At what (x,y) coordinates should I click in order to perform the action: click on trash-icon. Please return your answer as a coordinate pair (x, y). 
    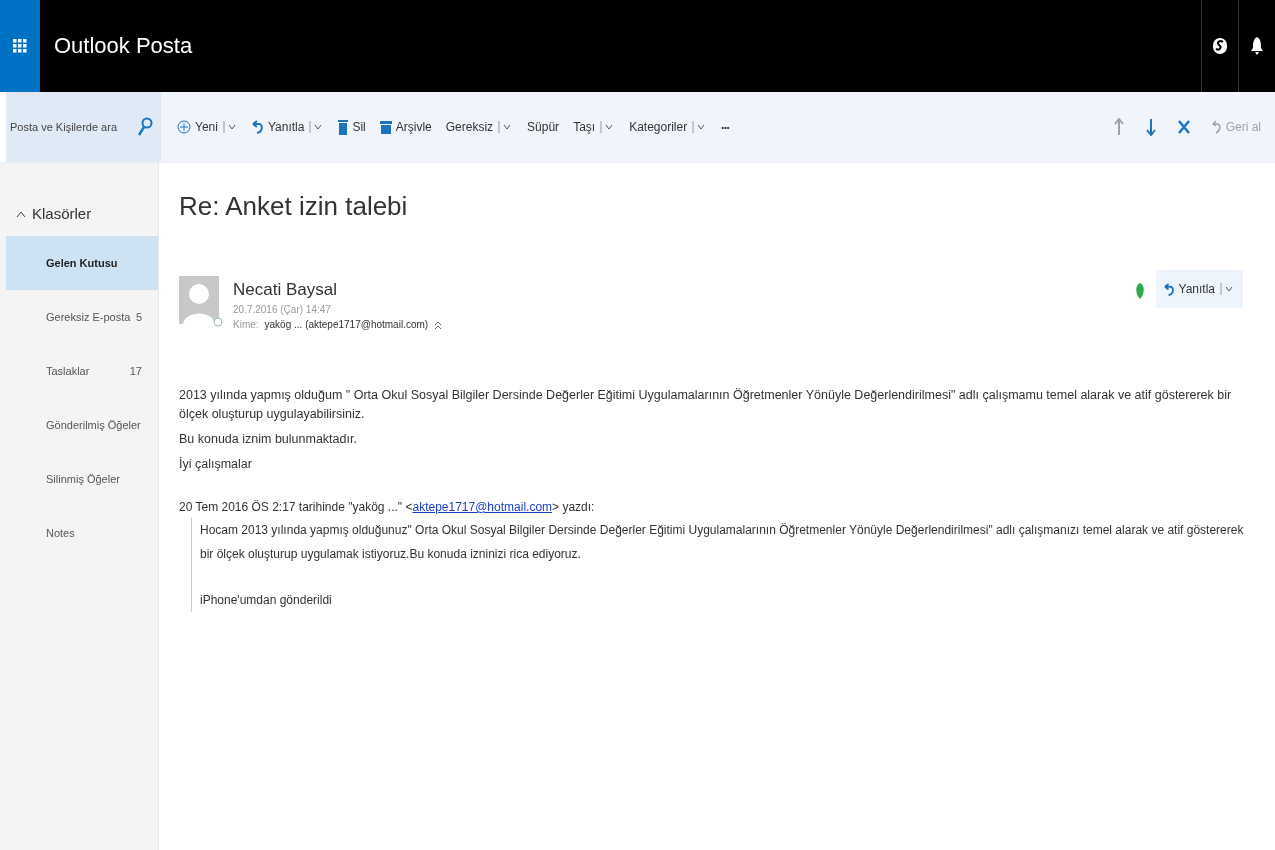
    Looking at the image, I should click on (343, 127).